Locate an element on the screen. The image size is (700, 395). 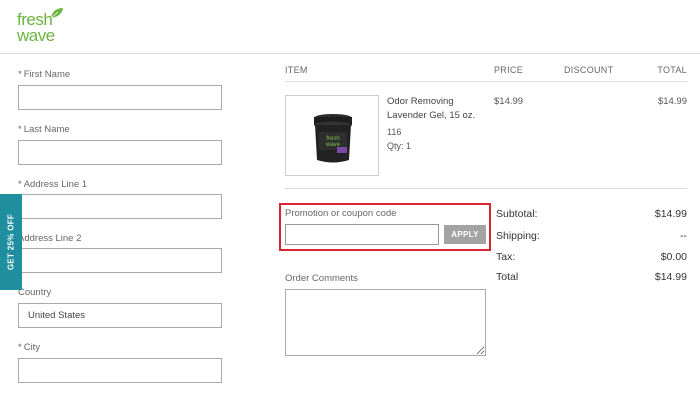
first-name-label: * First Name is located at coordinates (44, 74).